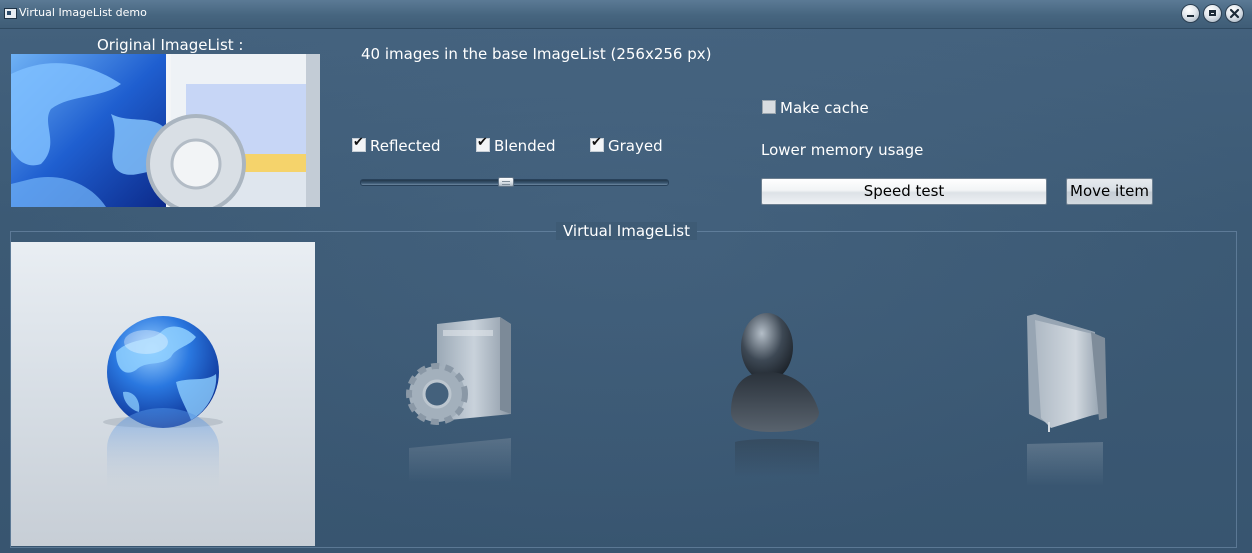 The width and height of the screenshot is (1252, 553). I want to click on make-cache-checkbox: Make cache, so click(815, 108).